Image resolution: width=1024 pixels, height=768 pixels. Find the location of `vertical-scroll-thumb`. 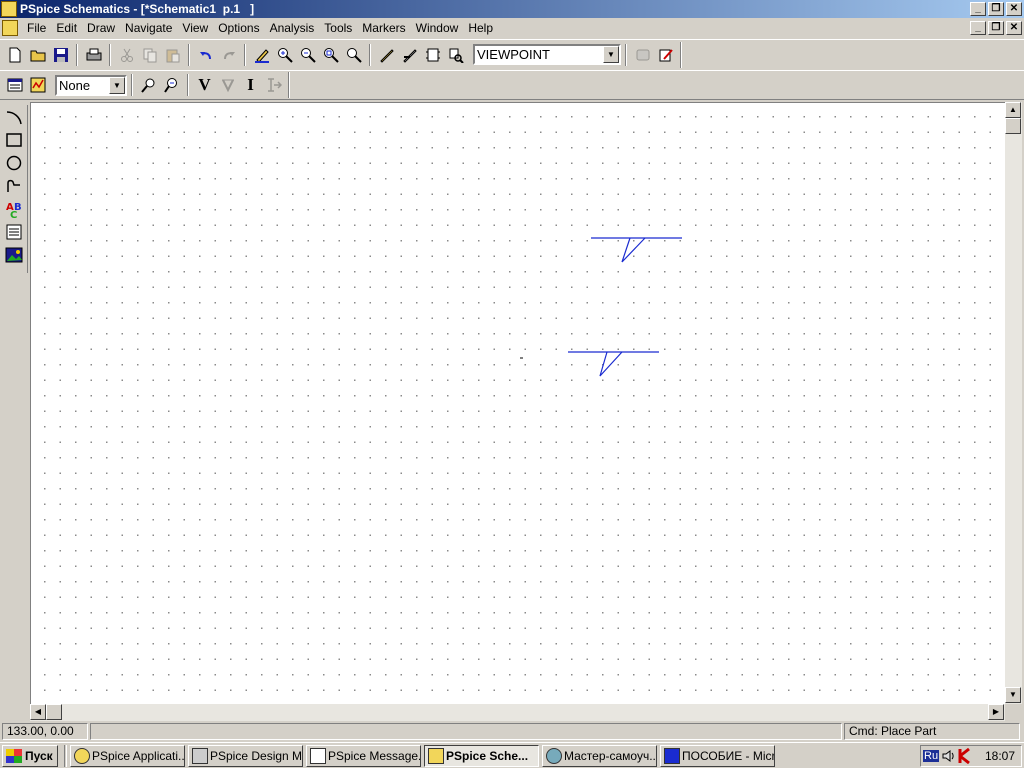

vertical-scroll-thumb is located at coordinates (1013, 126).